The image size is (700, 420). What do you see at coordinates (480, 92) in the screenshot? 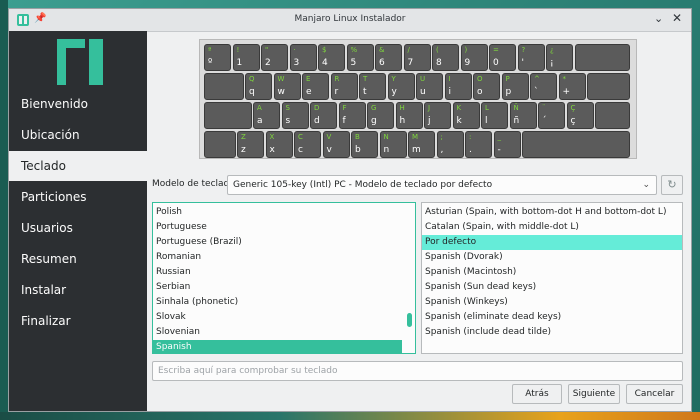
I see `key-base-label: o` at bounding box center [480, 92].